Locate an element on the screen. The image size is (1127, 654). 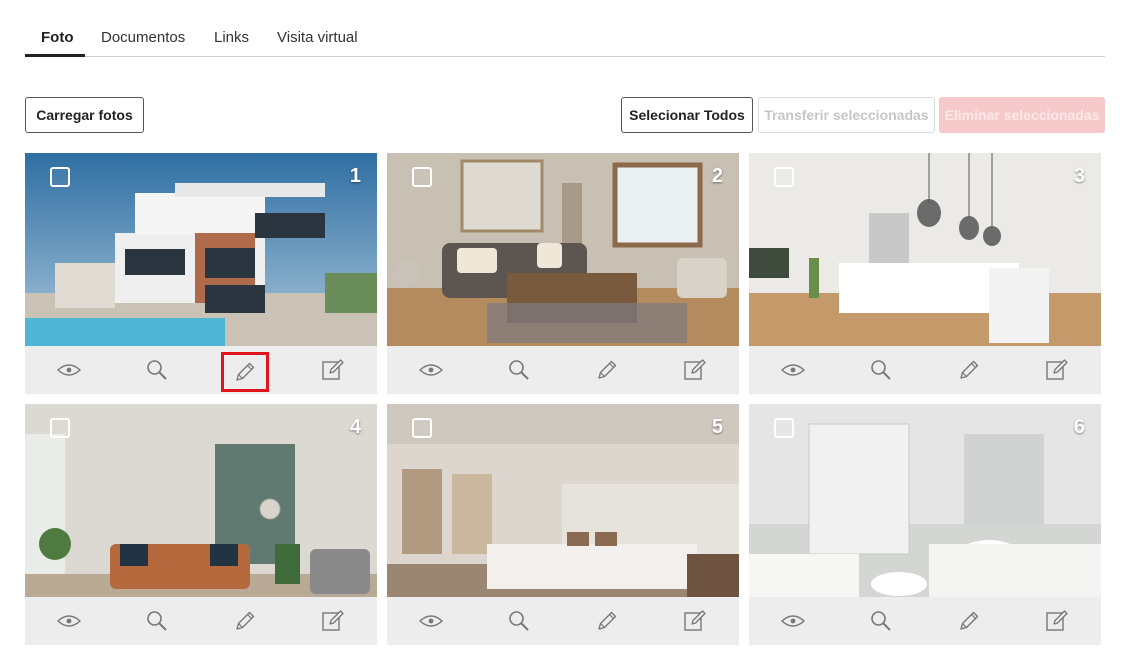
active-tab-indicator is located at coordinates (55, 55).